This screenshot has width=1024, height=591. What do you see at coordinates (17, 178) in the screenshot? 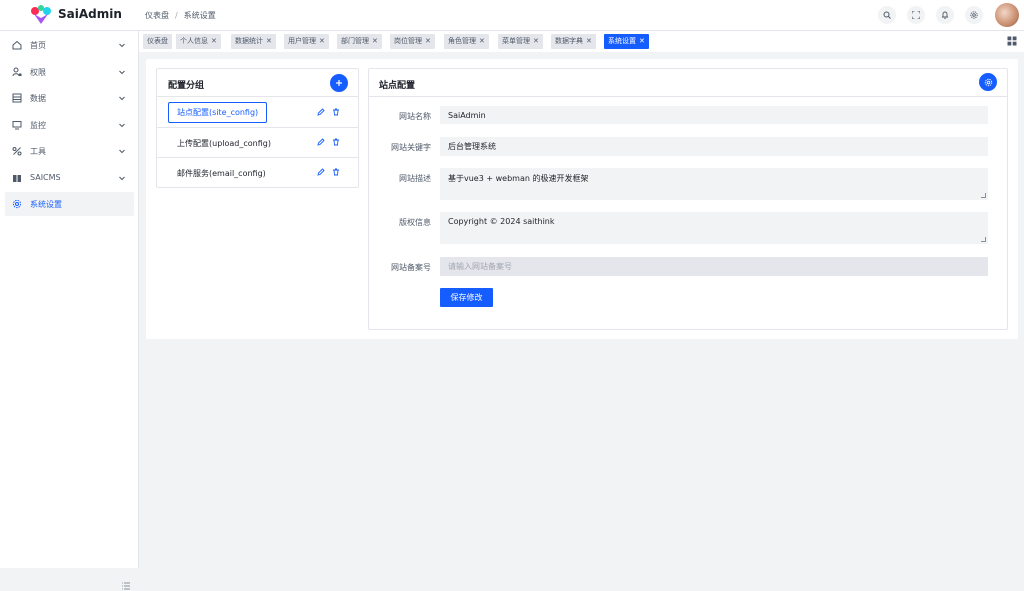
I see `book-icon` at bounding box center [17, 178].